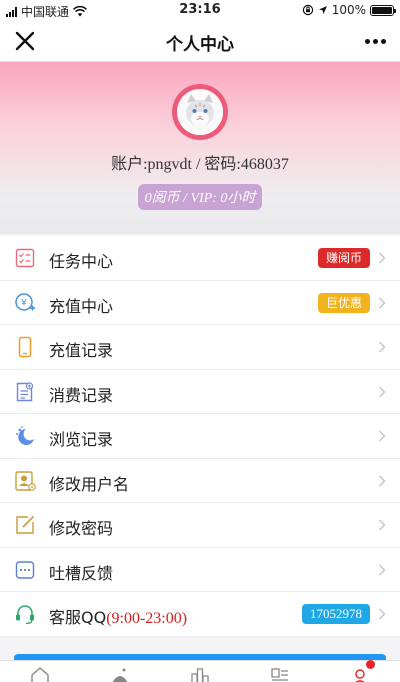 This screenshot has width=400, height=682. What do you see at coordinates (81, 439) in the screenshot?
I see `menu-label: 浏览记录` at bounding box center [81, 439].